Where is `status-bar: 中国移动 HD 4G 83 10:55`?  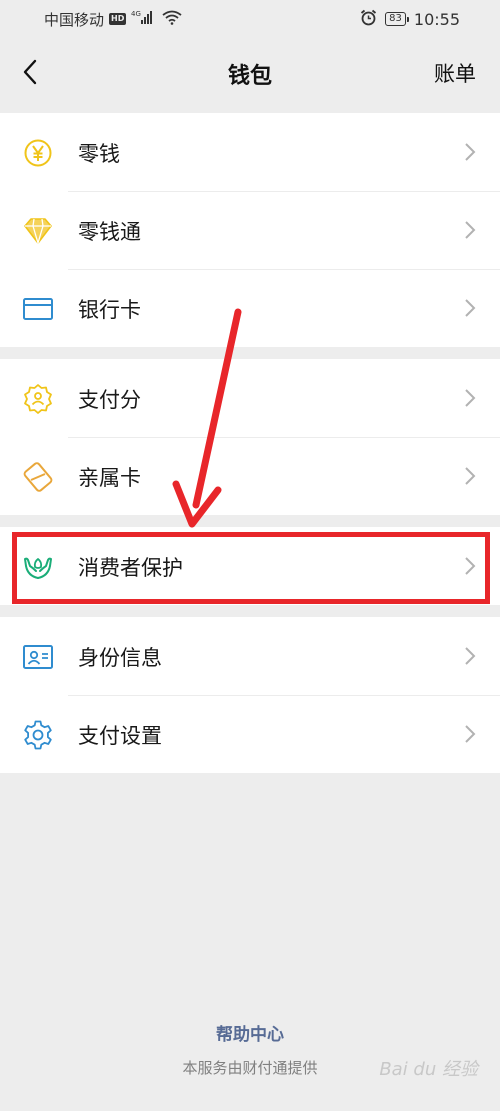
status-bar: 中国移动 HD 4G 83 10:55 is located at coordinates (250, 19).